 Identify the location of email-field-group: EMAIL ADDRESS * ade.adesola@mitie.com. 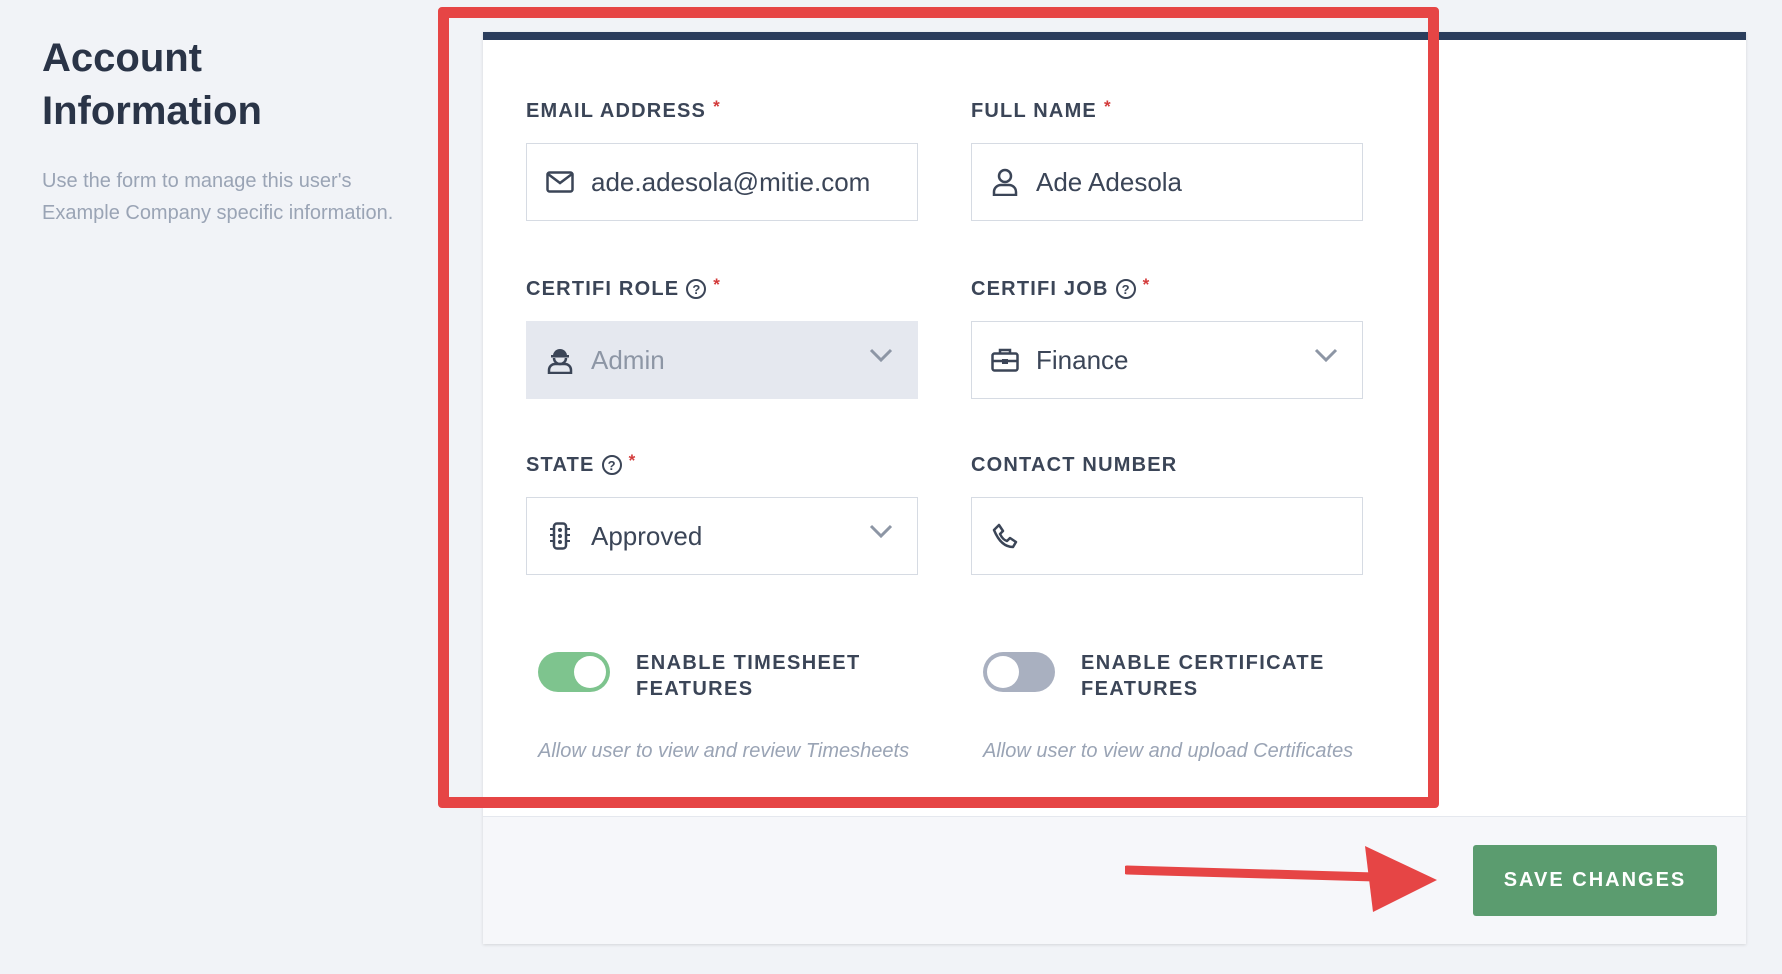
(722, 159).